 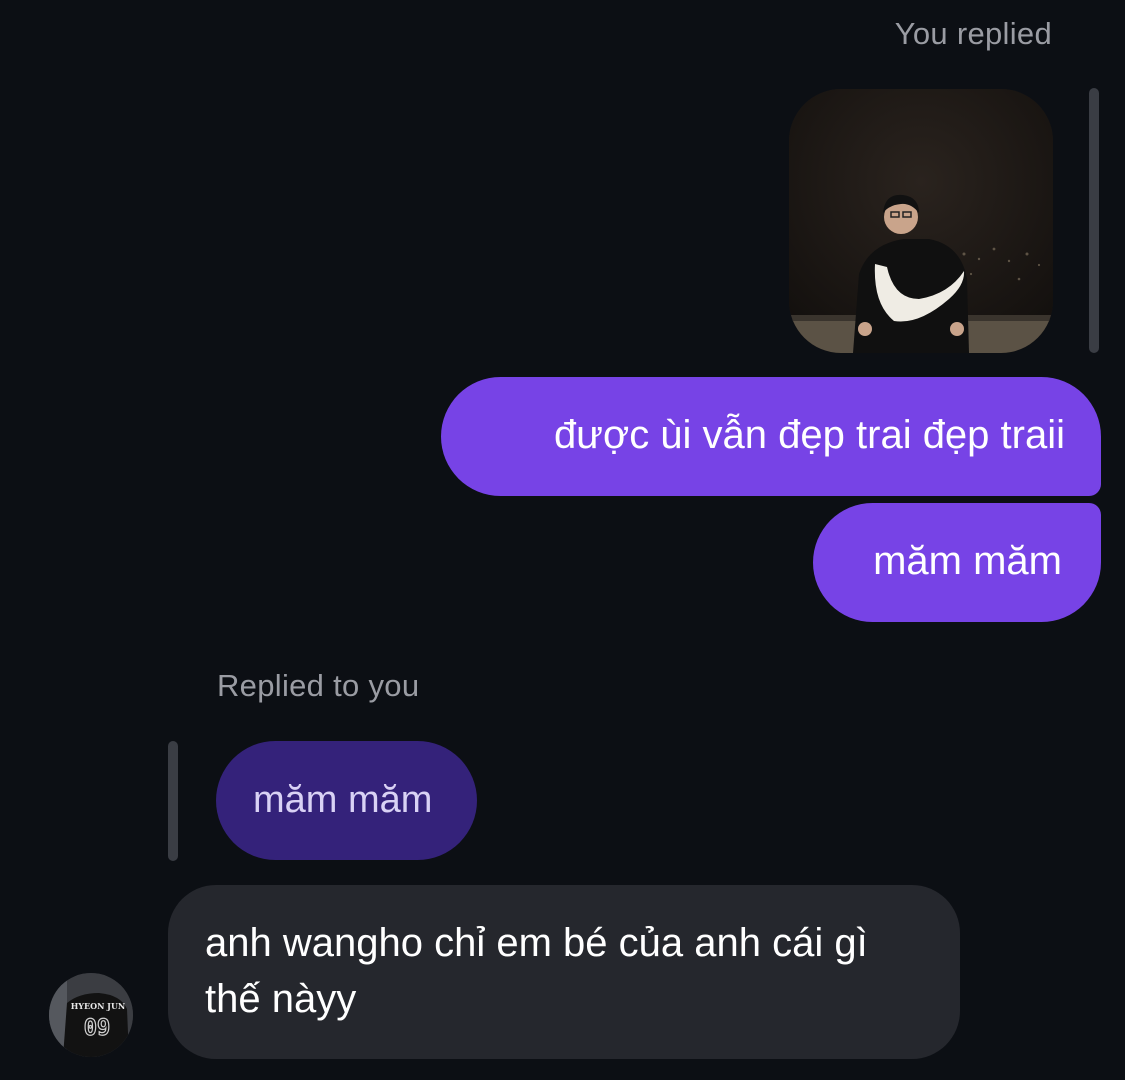 I want to click on avatar-name-text: HYEON JUN, so click(x=98, y=1006).